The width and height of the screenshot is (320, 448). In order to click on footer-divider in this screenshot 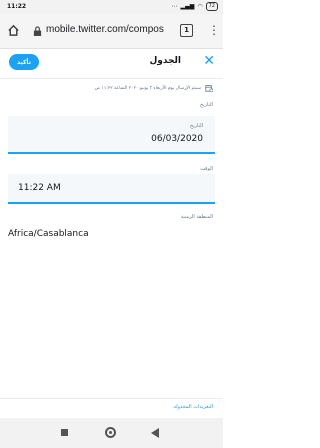, I will do `click(111, 398)`.